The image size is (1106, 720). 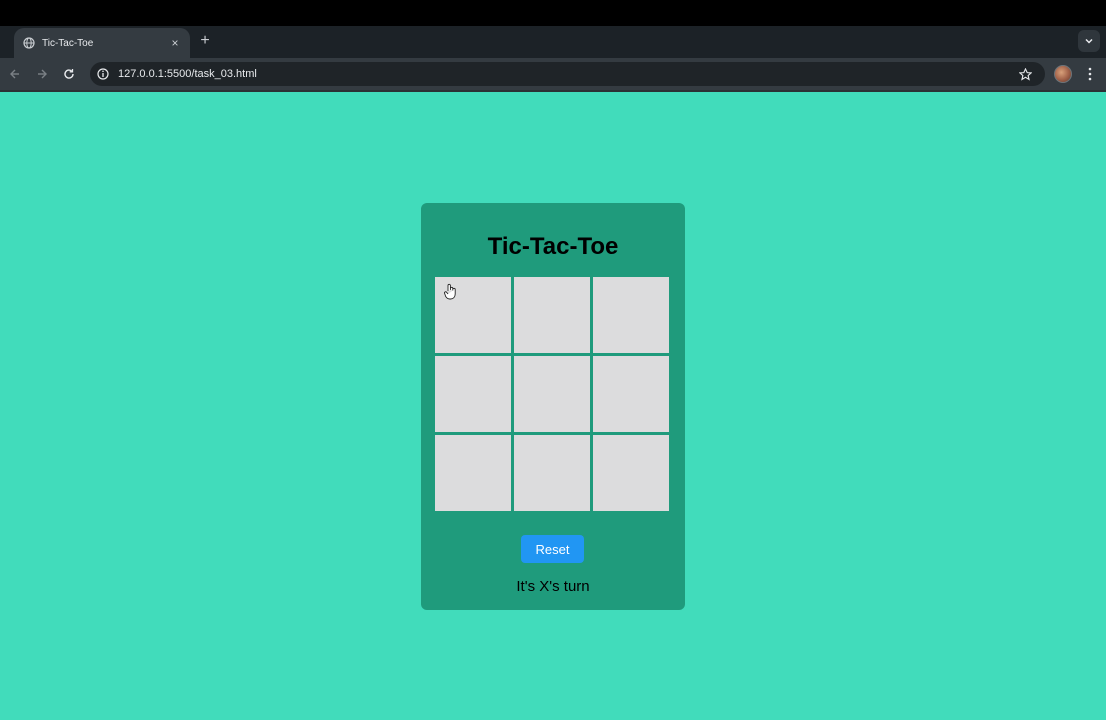 I want to click on turn-status: It's X's turn, so click(x=553, y=586).